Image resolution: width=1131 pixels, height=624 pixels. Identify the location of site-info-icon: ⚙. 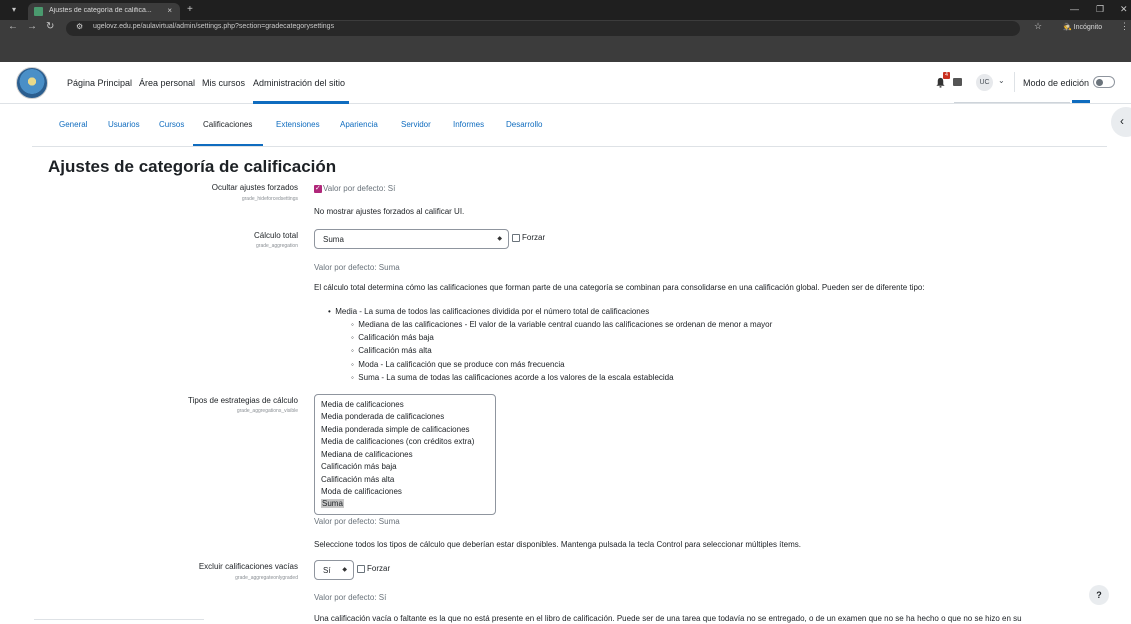
(79, 26).